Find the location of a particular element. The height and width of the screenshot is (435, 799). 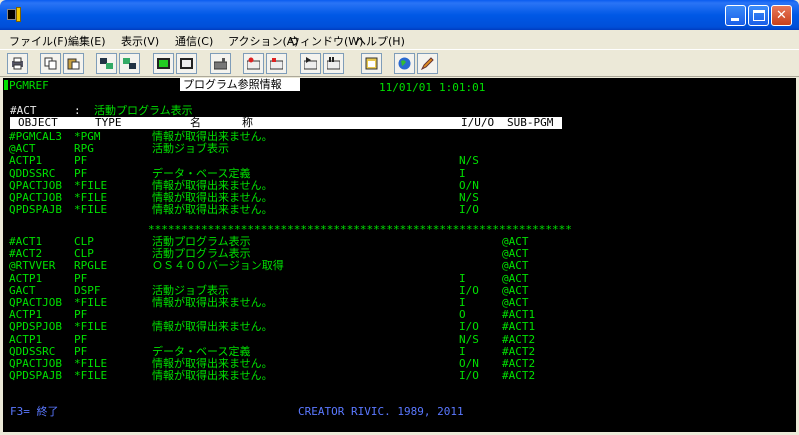

paste-button is located at coordinates (73, 63).